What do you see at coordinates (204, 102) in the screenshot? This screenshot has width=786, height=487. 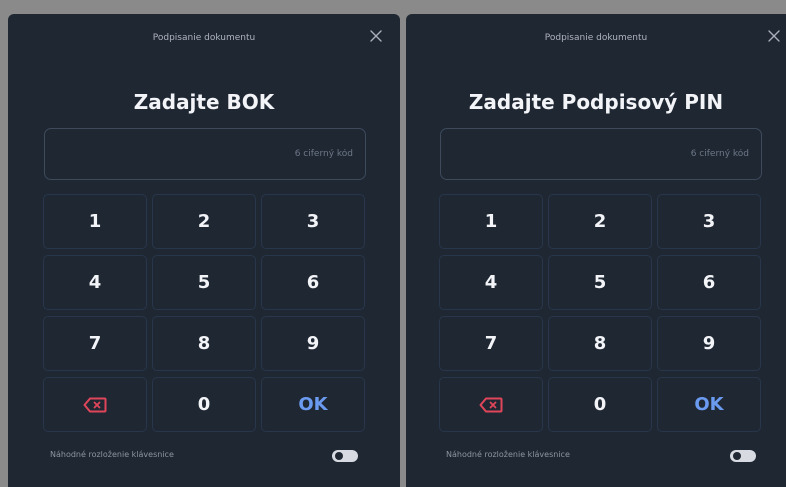 I see `dialog-heading: Zadajte BOK` at bounding box center [204, 102].